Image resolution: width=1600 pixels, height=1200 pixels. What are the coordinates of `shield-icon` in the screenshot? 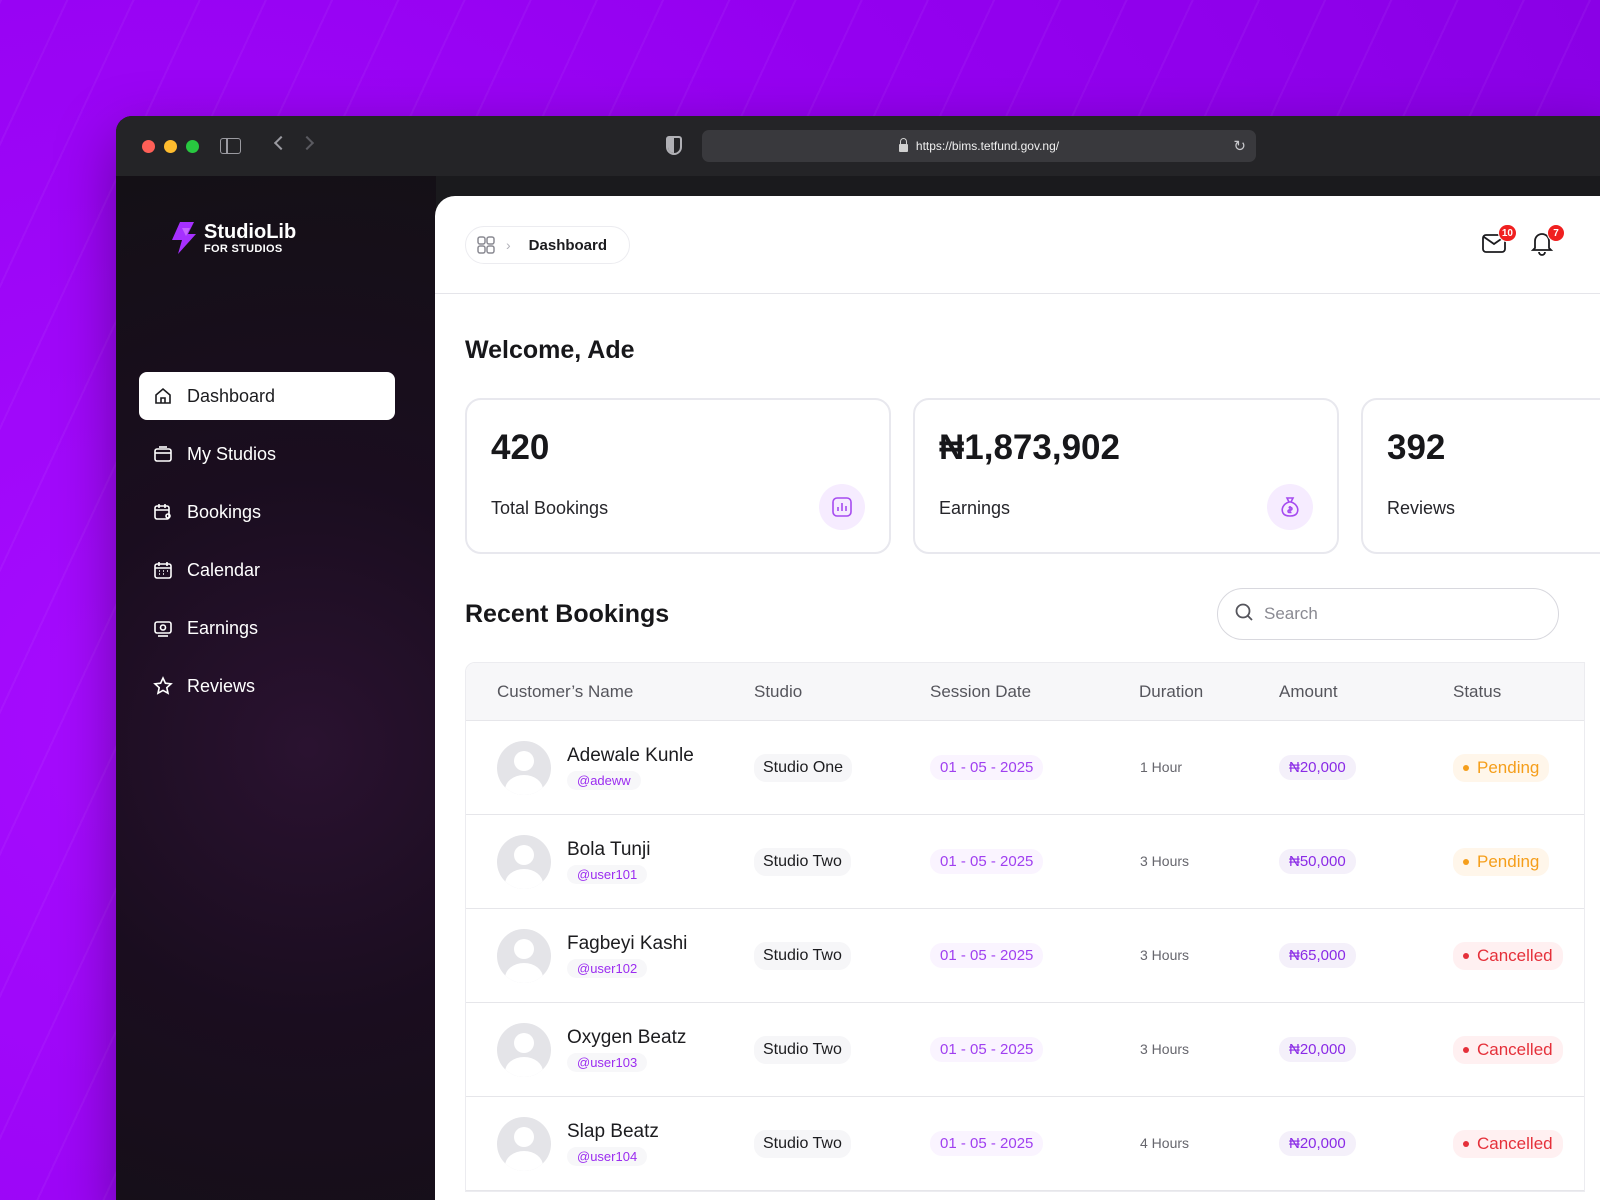 It's located at (674, 145).